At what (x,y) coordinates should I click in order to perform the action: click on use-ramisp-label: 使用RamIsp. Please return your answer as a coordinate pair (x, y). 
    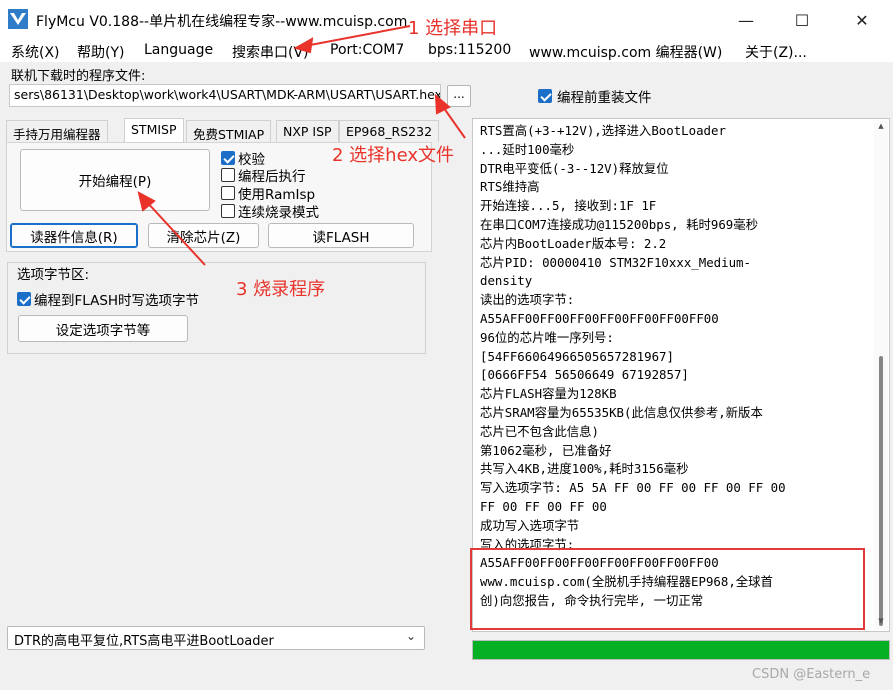
    Looking at the image, I should click on (277, 195).